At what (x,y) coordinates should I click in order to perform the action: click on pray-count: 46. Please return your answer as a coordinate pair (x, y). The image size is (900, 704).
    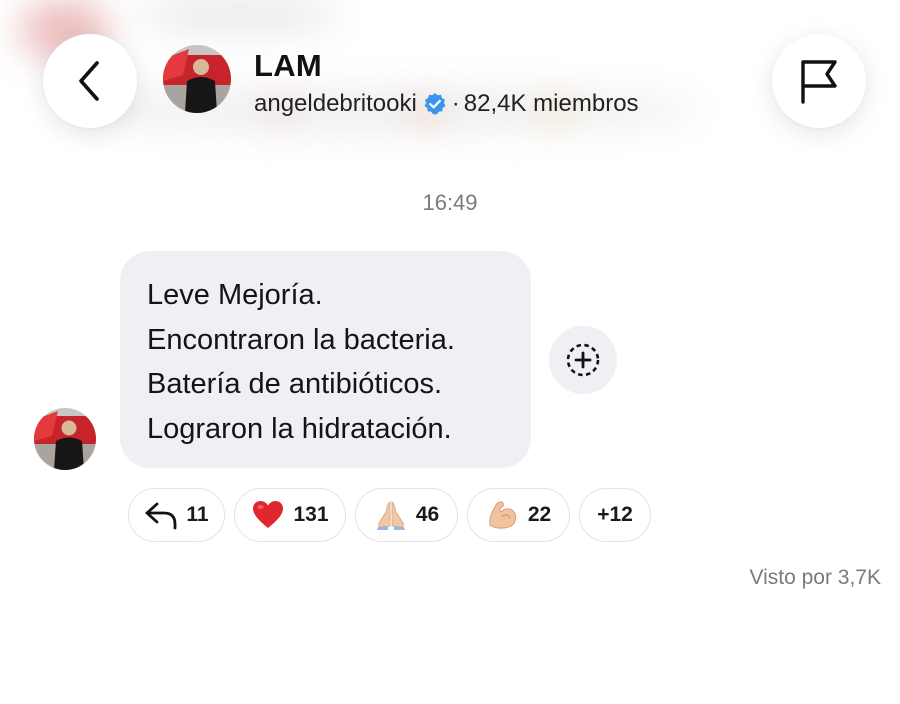
    Looking at the image, I should click on (427, 514).